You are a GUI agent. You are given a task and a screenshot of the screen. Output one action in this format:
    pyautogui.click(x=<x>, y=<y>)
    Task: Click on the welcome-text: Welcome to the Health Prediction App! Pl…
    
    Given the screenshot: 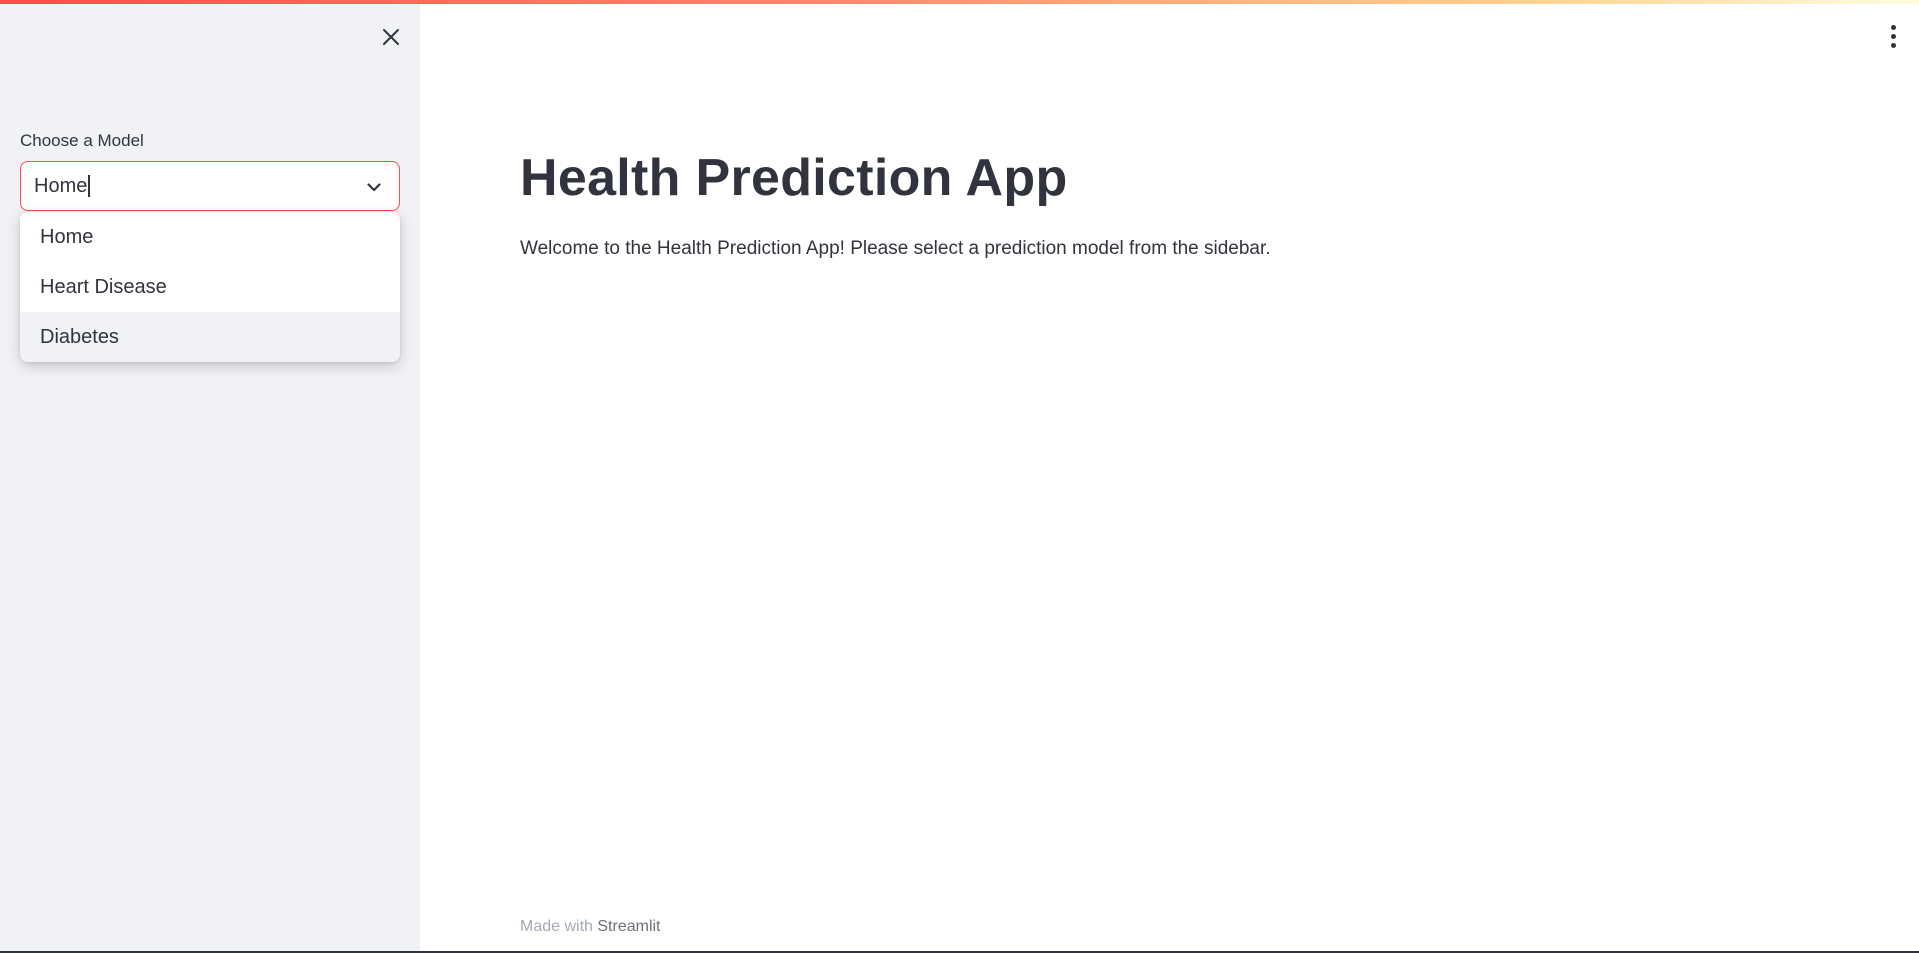 What is the action you would take?
    pyautogui.click(x=895, y=248)
    